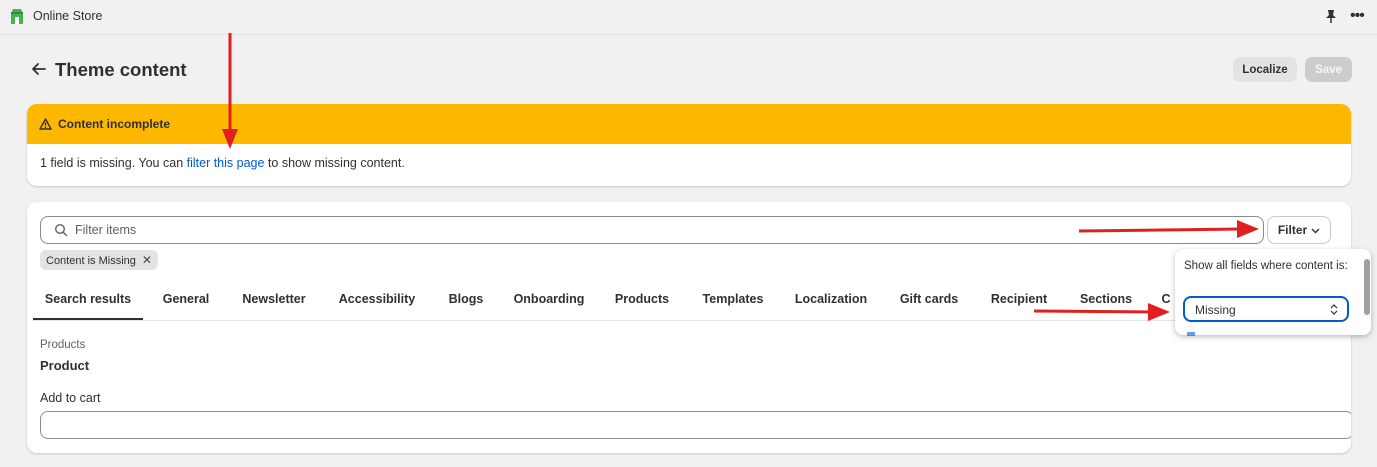 The width and height of the screenshot is (1377, 467). Describe the element at coordinates (688, 17) in the screenshot. I see `app-bar: Online Store •••` at that location.